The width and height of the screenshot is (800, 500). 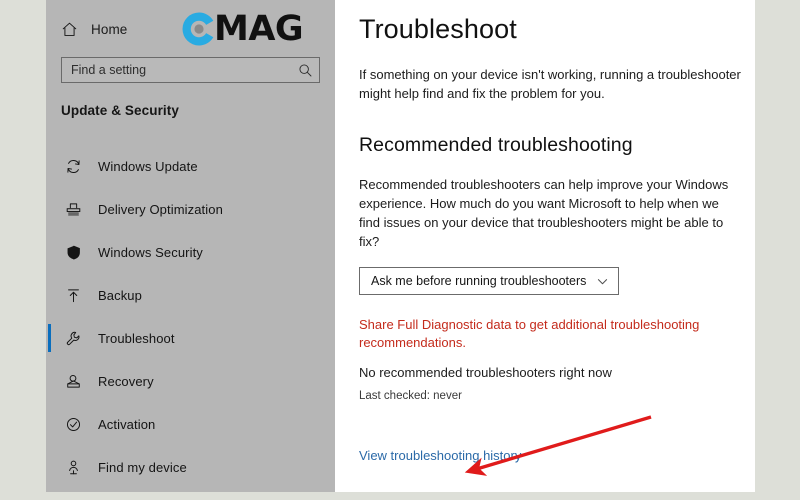 I want to click on no-recommendations-status: No recommended troubleshooters right now, so click(x=485, y=372).